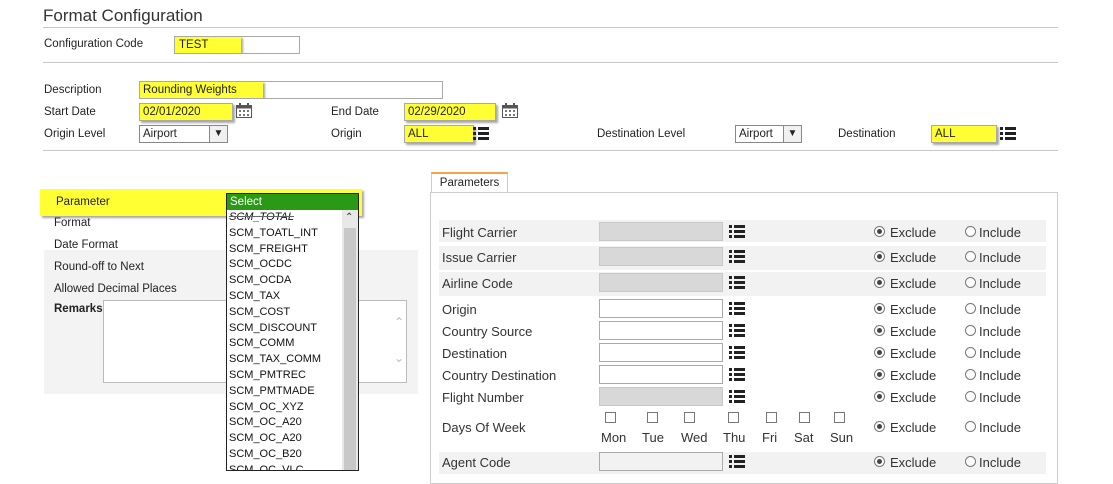 Image resolution: width=1113 pixels, height=484 pixels. Describe the element at coordinates (469, 182) in the screenshot. I see `tab-parameters: Parameters` at that location.